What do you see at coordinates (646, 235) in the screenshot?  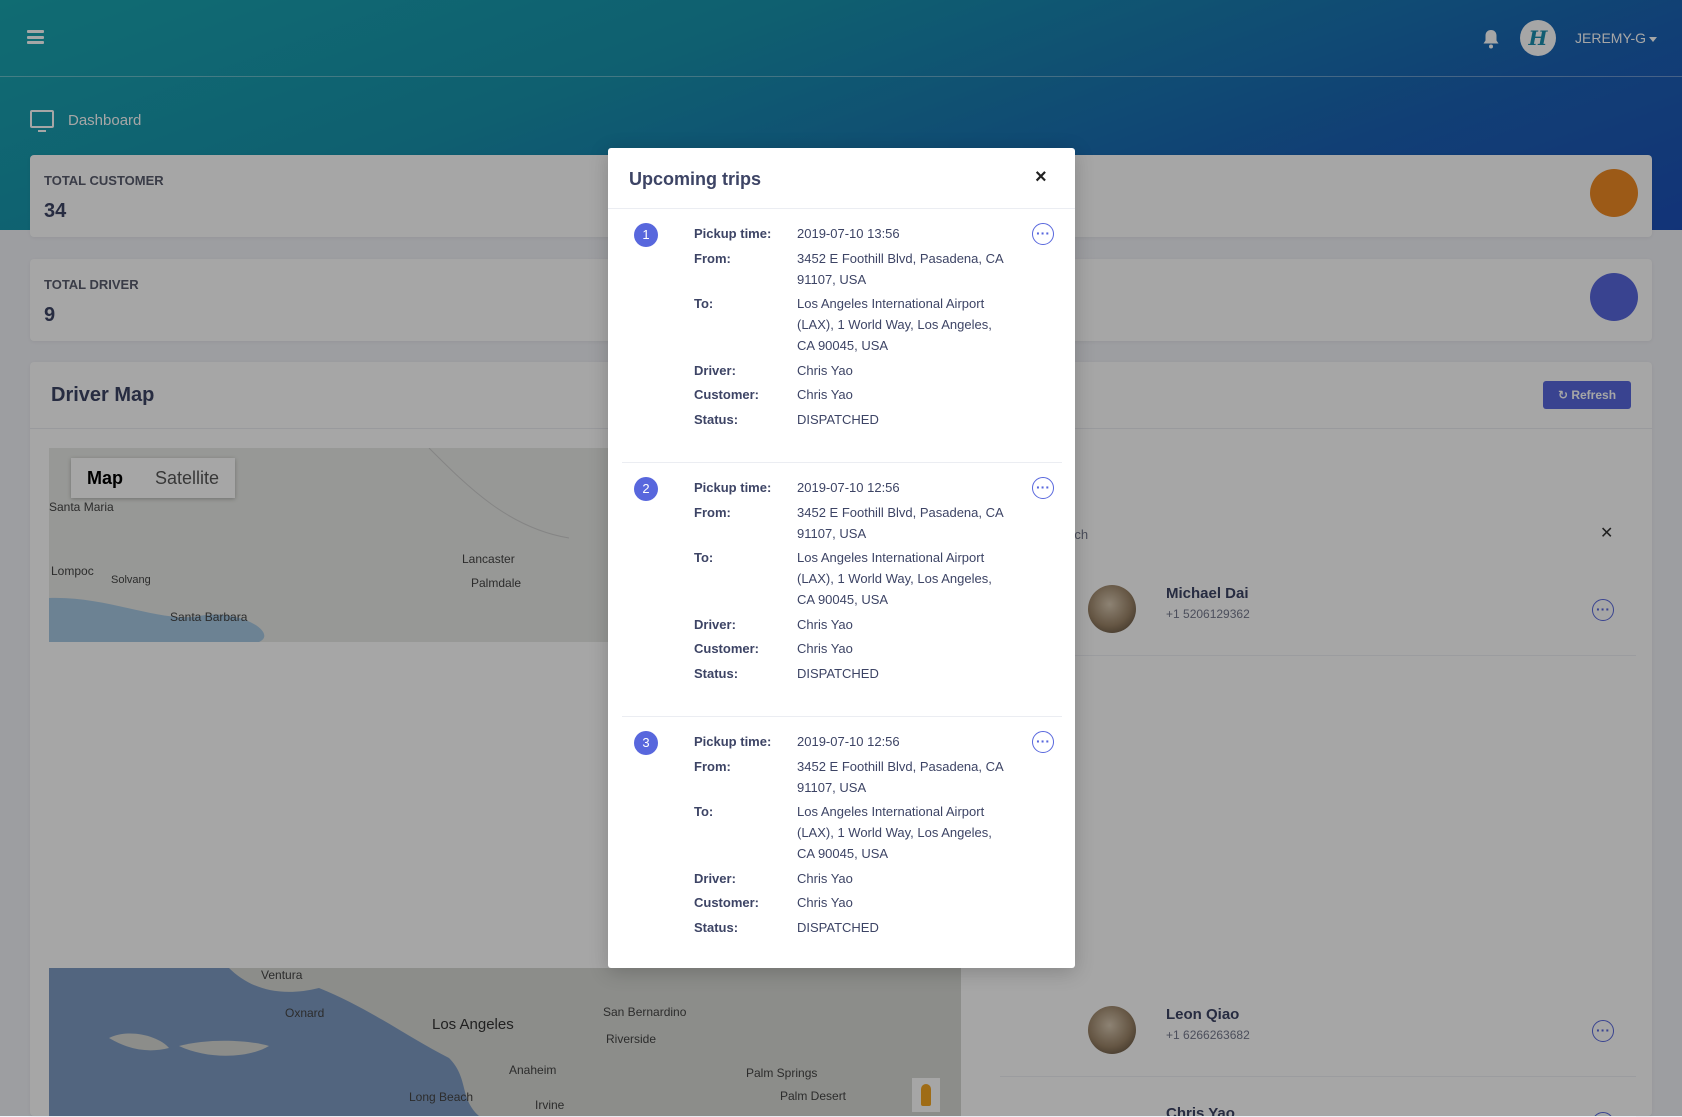 I see `trip-number-badge: 1` at bounding box center [646, 235].